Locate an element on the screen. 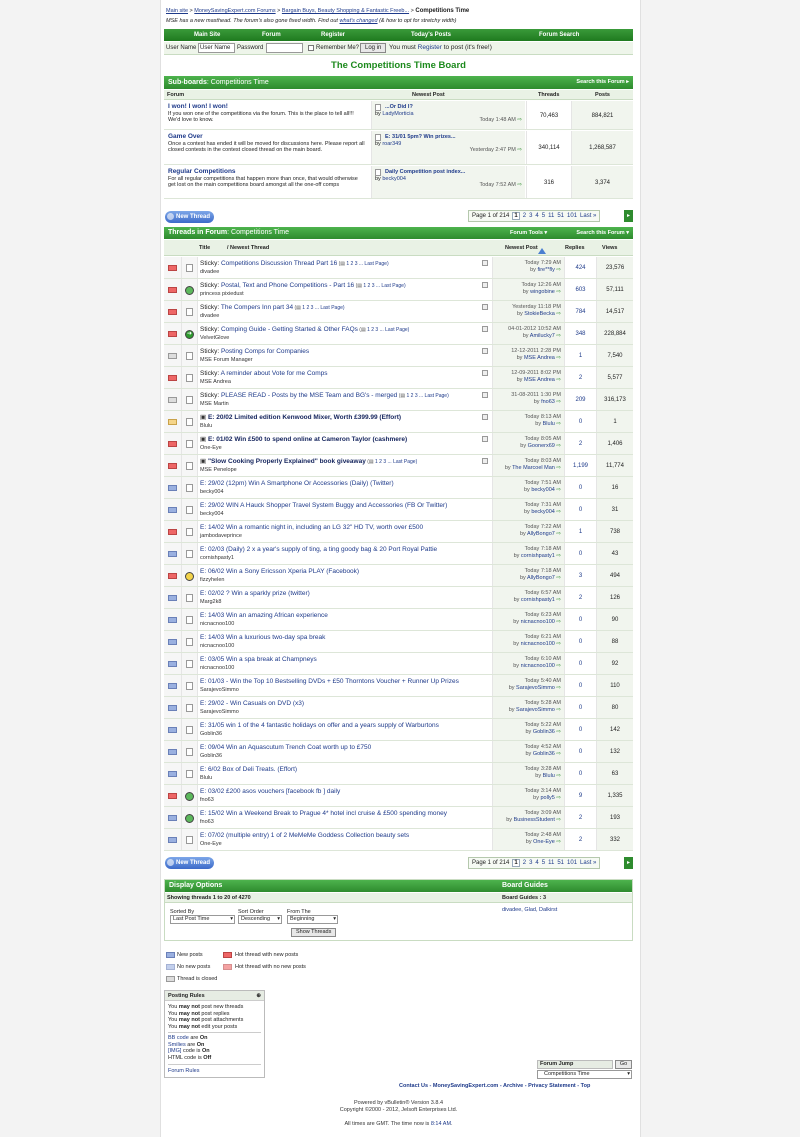  thread-starter: becky004 is located at coordinates (344, 492).